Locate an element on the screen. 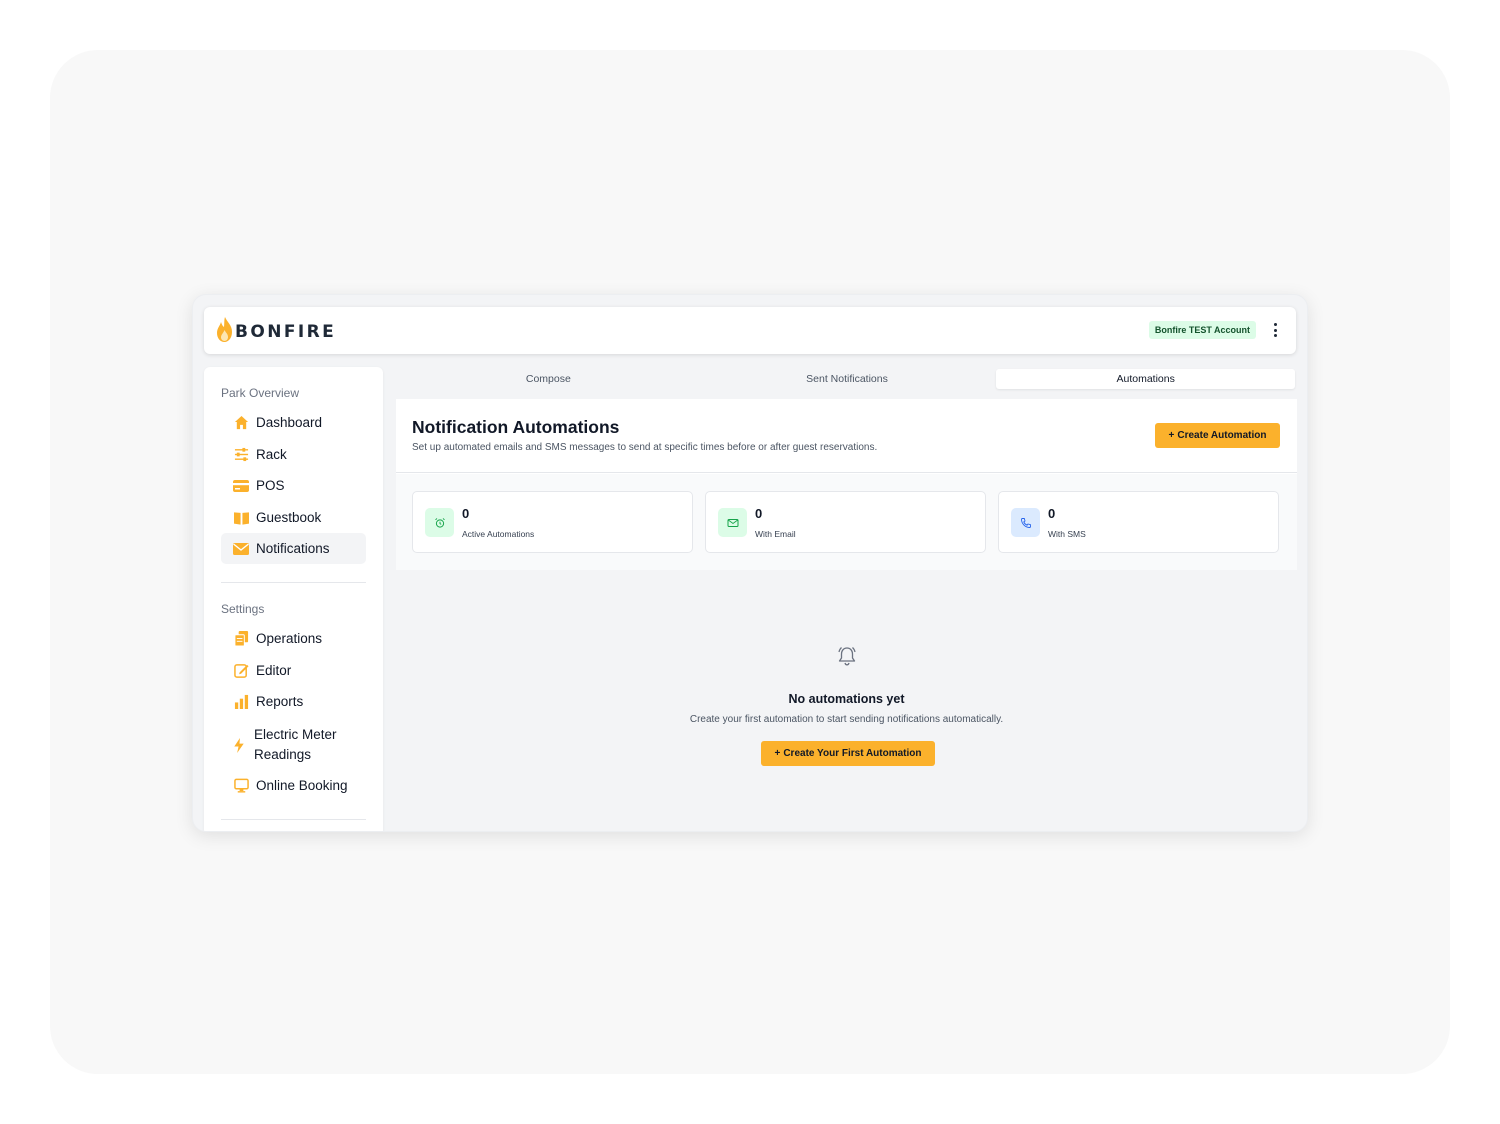 Image resolution: width=1500 pixels, height=1124 pixels. documents-icon is located at coordinates (241, 639).